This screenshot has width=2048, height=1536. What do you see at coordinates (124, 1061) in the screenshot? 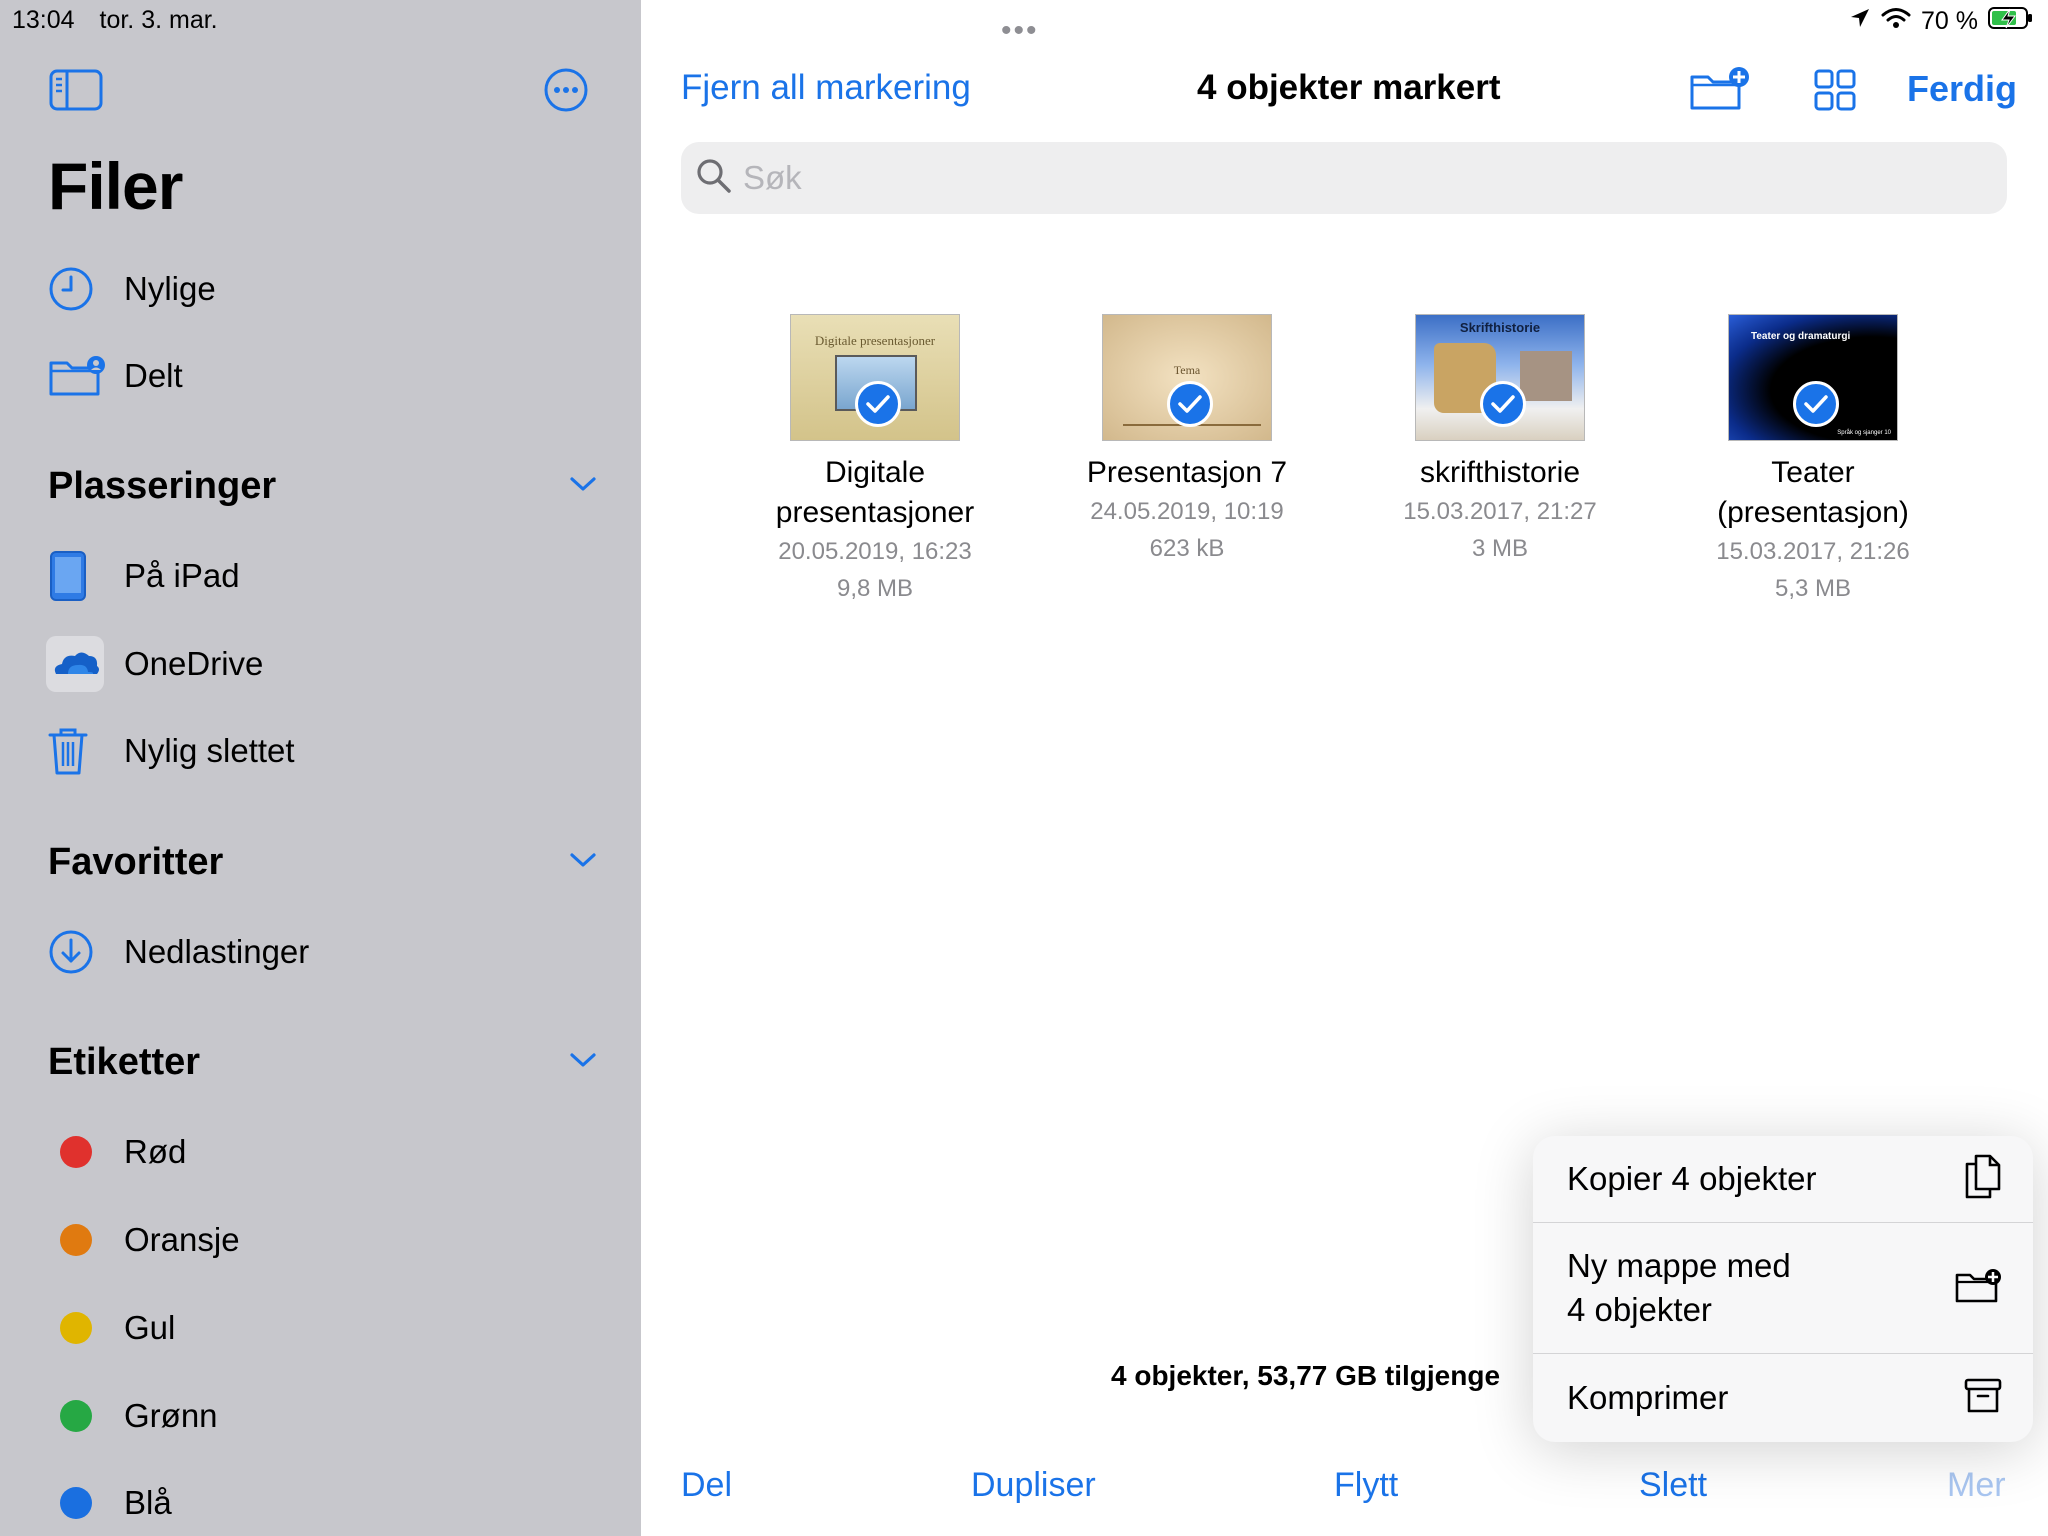
I see `section-title: Etiketter` at bounding box center [124, 1061].